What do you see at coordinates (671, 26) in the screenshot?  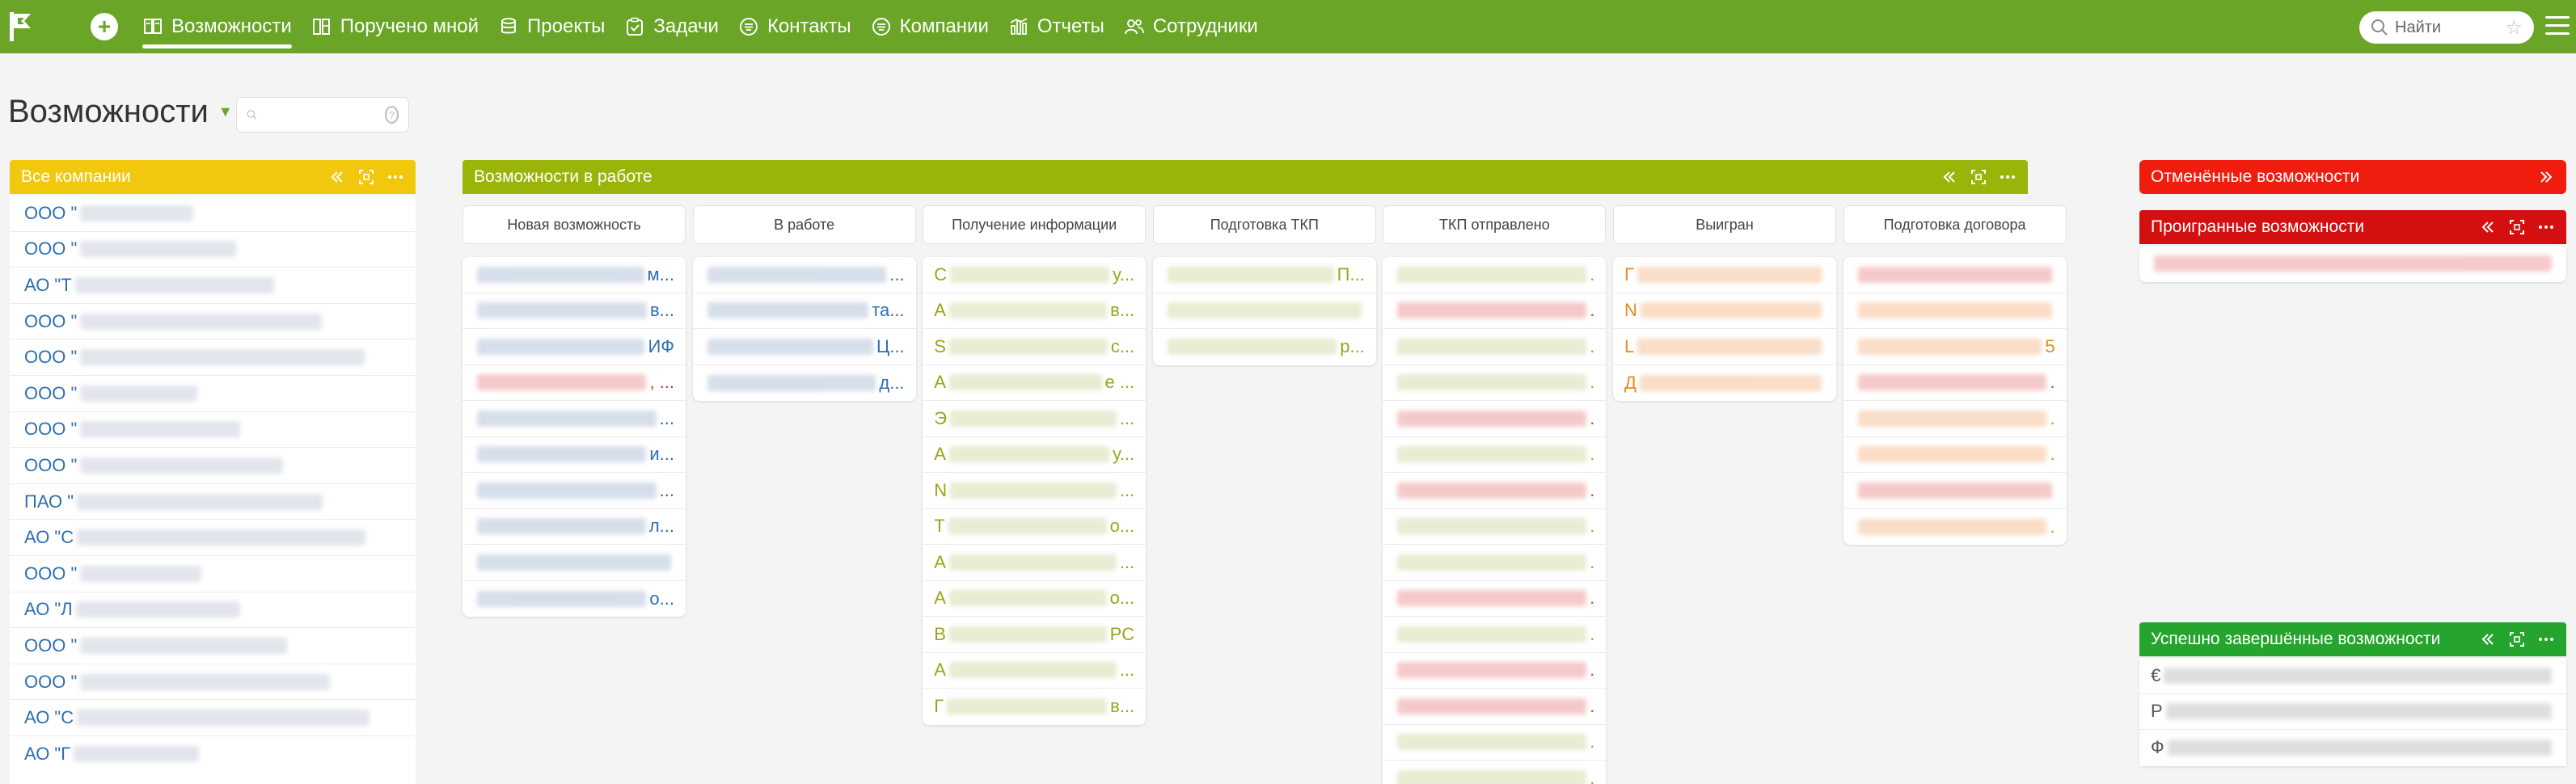 I see `nav-item: Задачи` at bounding box center [671, 26].